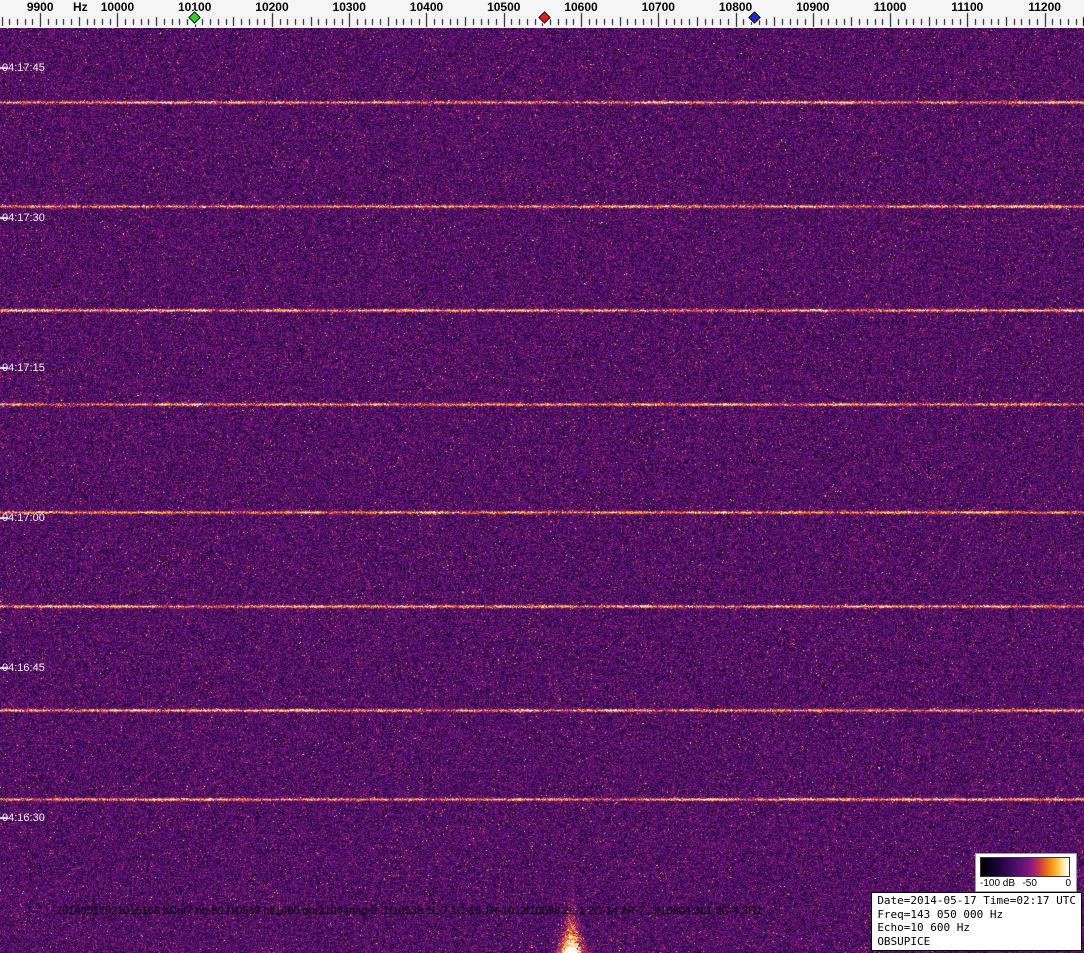  Describe the element at coordinates (23, 218) in the screenshot. I see `time-label: 04:17:30` at that location.